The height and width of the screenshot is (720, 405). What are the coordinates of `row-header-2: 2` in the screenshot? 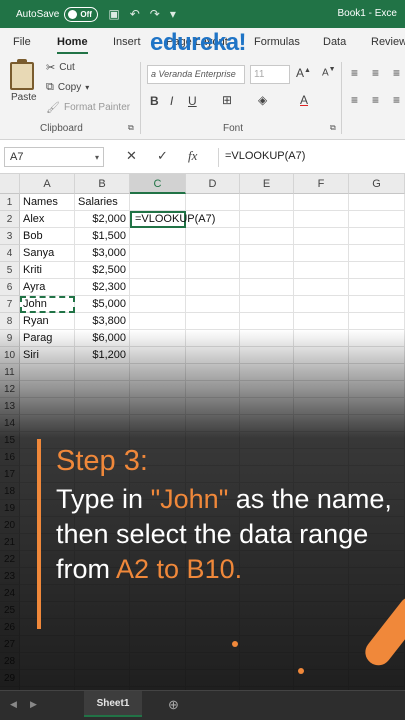 It's located at (10, 219).